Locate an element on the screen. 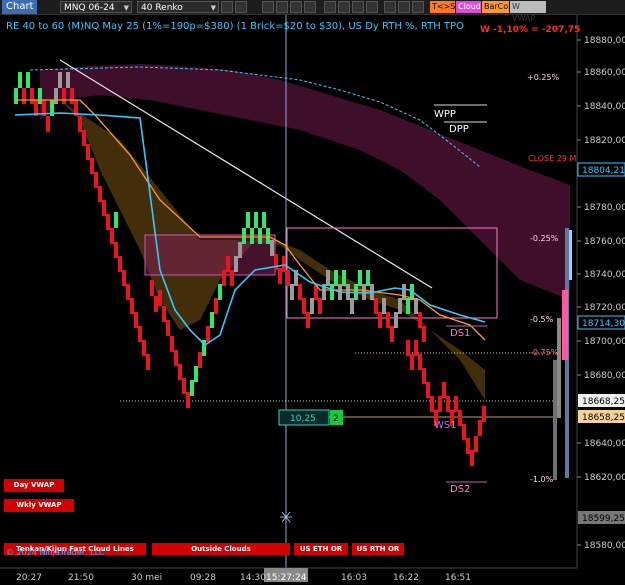  day-vwap-label: Day VWAP is located at coordinates (34, 485).